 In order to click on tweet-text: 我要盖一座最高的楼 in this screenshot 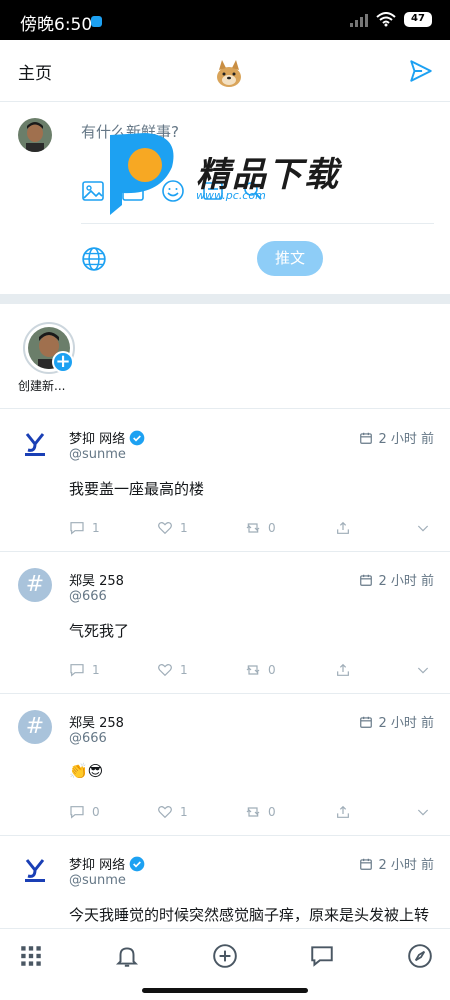, I will do `click(137, 489)`.